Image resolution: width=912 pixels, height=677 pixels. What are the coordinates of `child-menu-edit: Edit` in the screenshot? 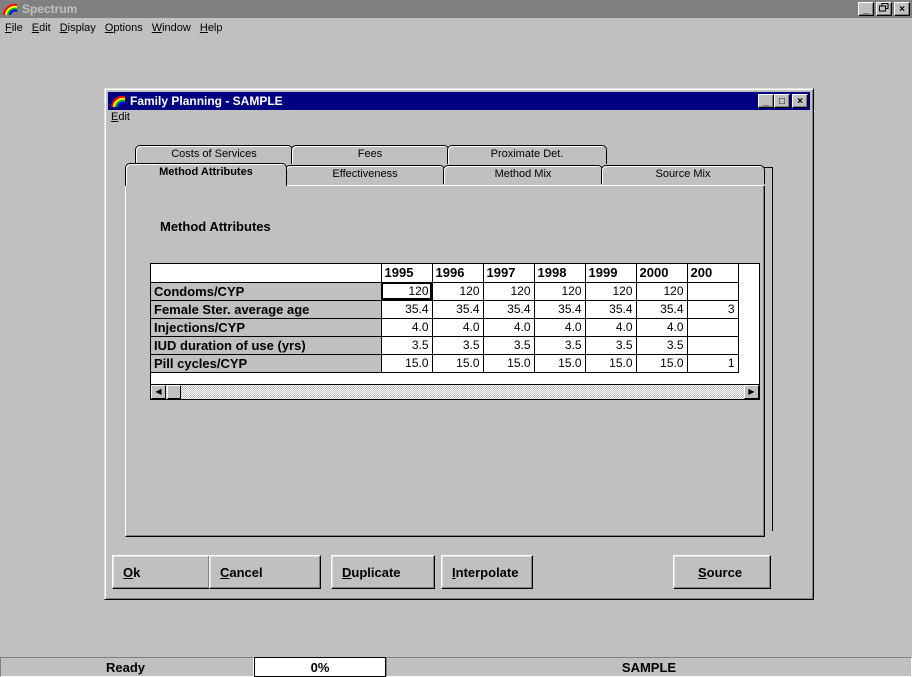 It's located at (120, 117).